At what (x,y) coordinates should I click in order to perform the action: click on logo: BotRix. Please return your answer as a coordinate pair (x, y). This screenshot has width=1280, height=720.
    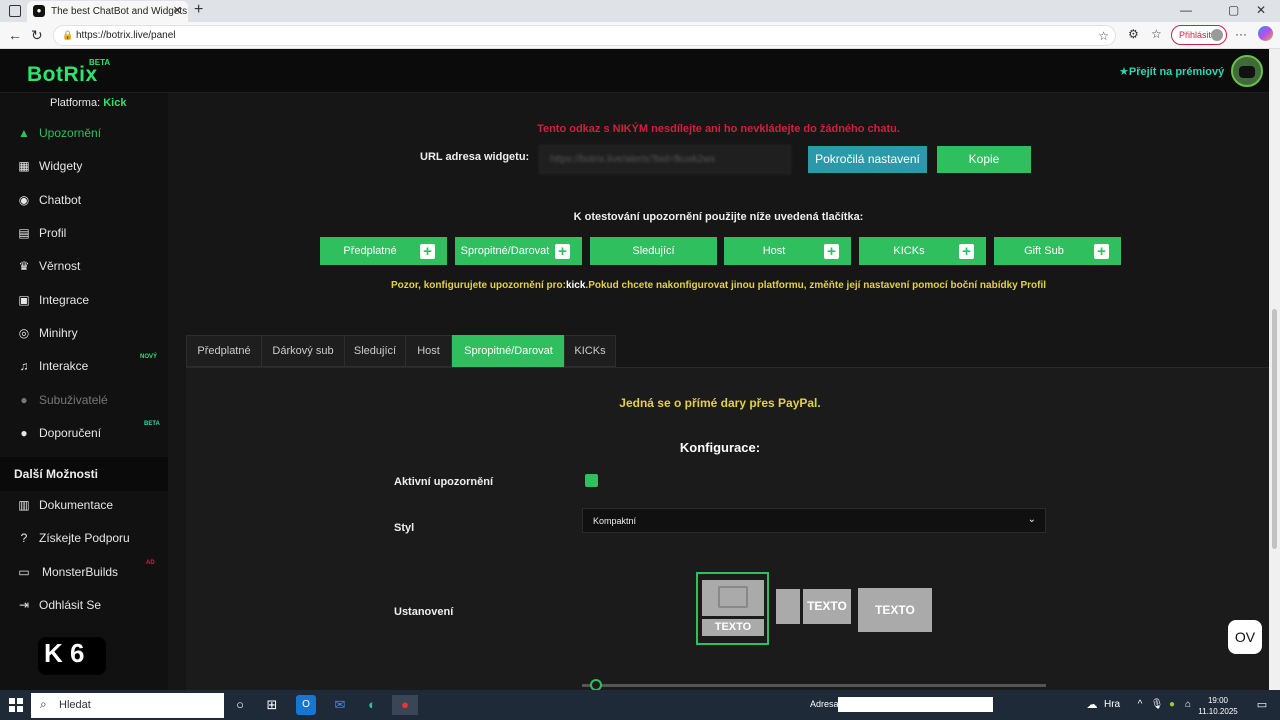
    Looking at the image, I should click on (62, 75).